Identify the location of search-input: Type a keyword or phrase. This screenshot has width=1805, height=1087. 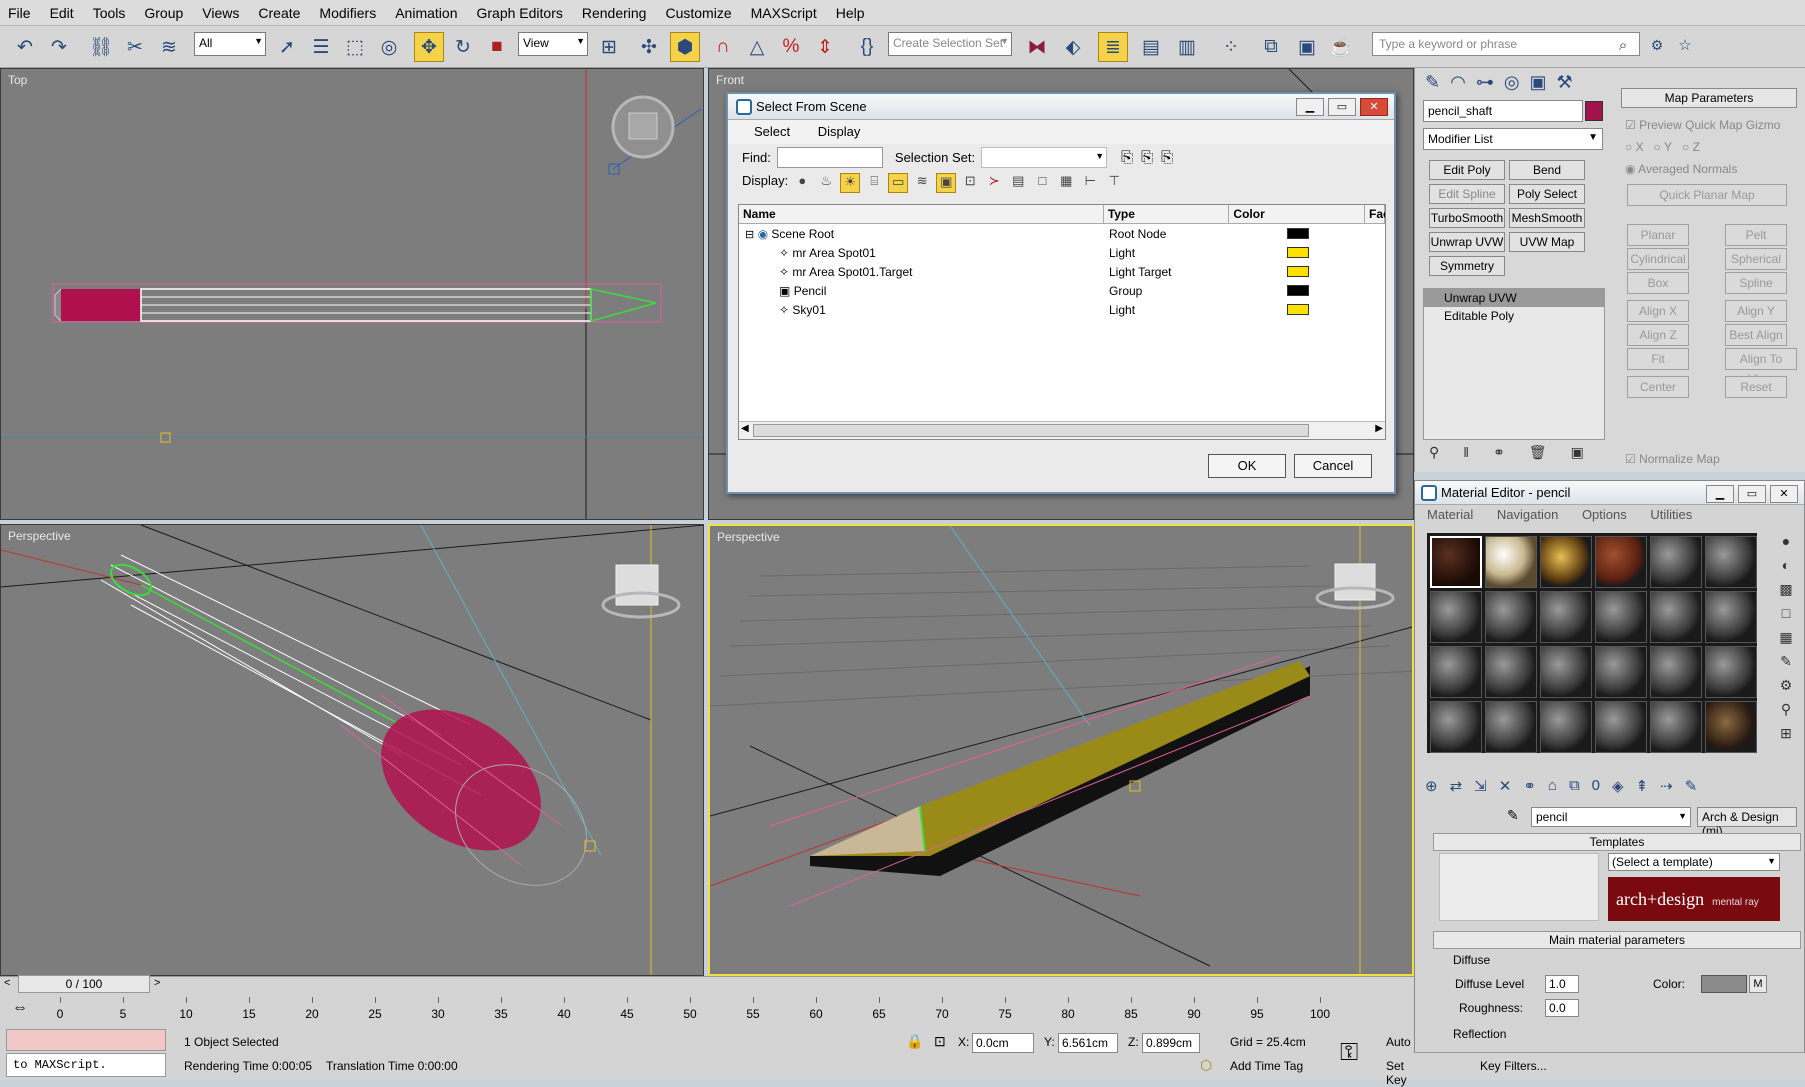
(1506, 44).